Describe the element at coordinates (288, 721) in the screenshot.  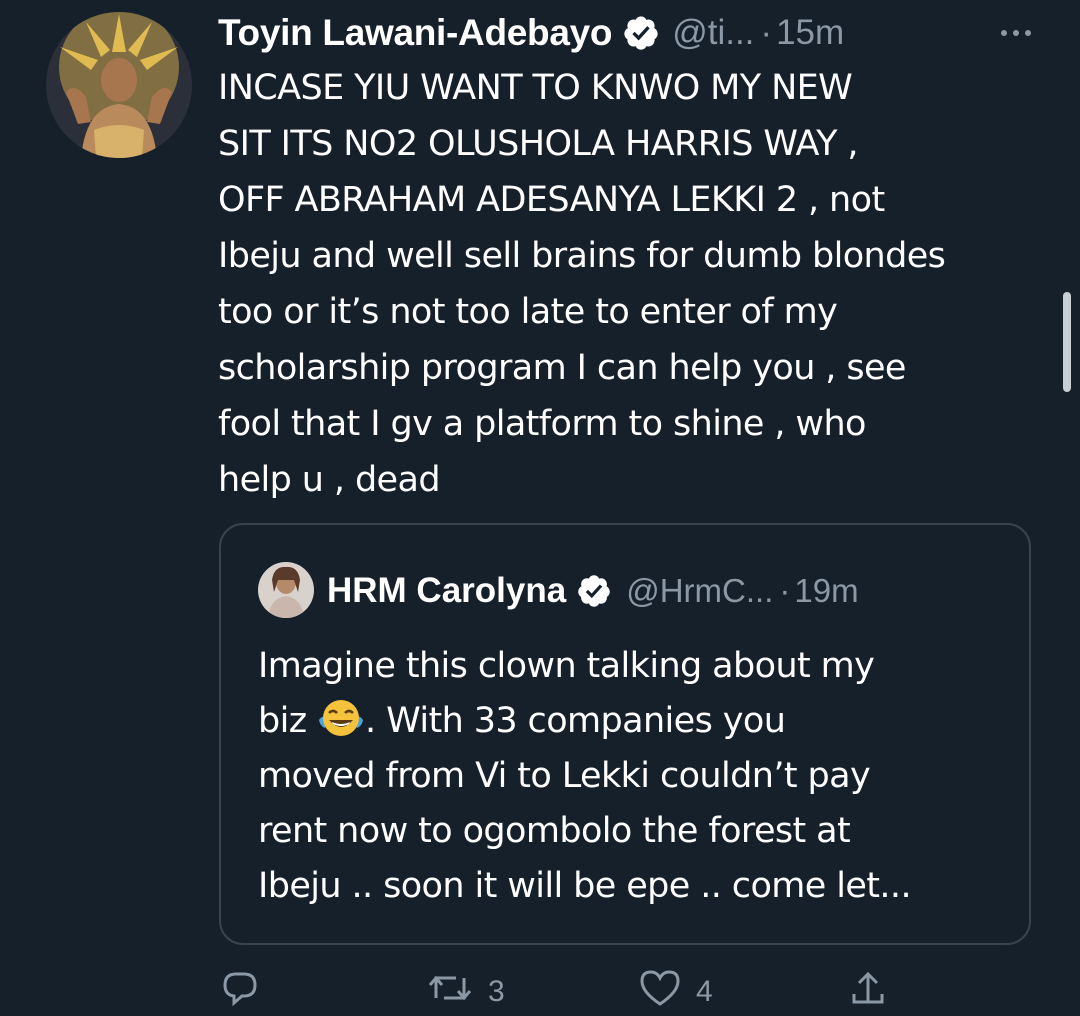
I see `quoted-text-fragment: biz` at that location.